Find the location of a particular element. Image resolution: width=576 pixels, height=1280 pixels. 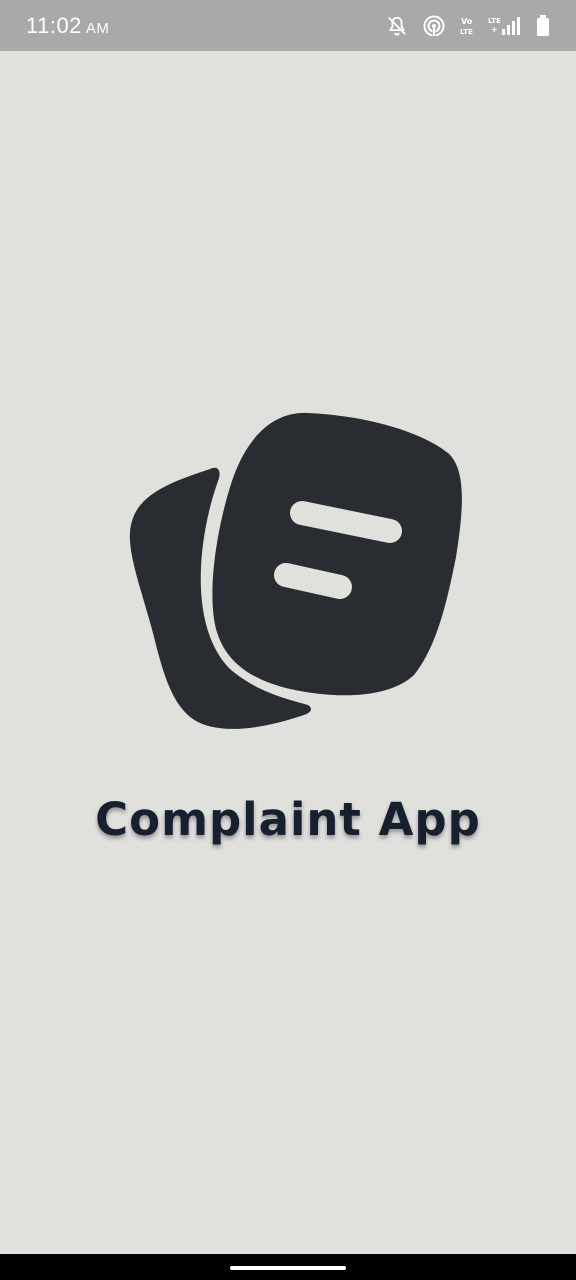

home-indicator is located at coordinates (288, 1268).